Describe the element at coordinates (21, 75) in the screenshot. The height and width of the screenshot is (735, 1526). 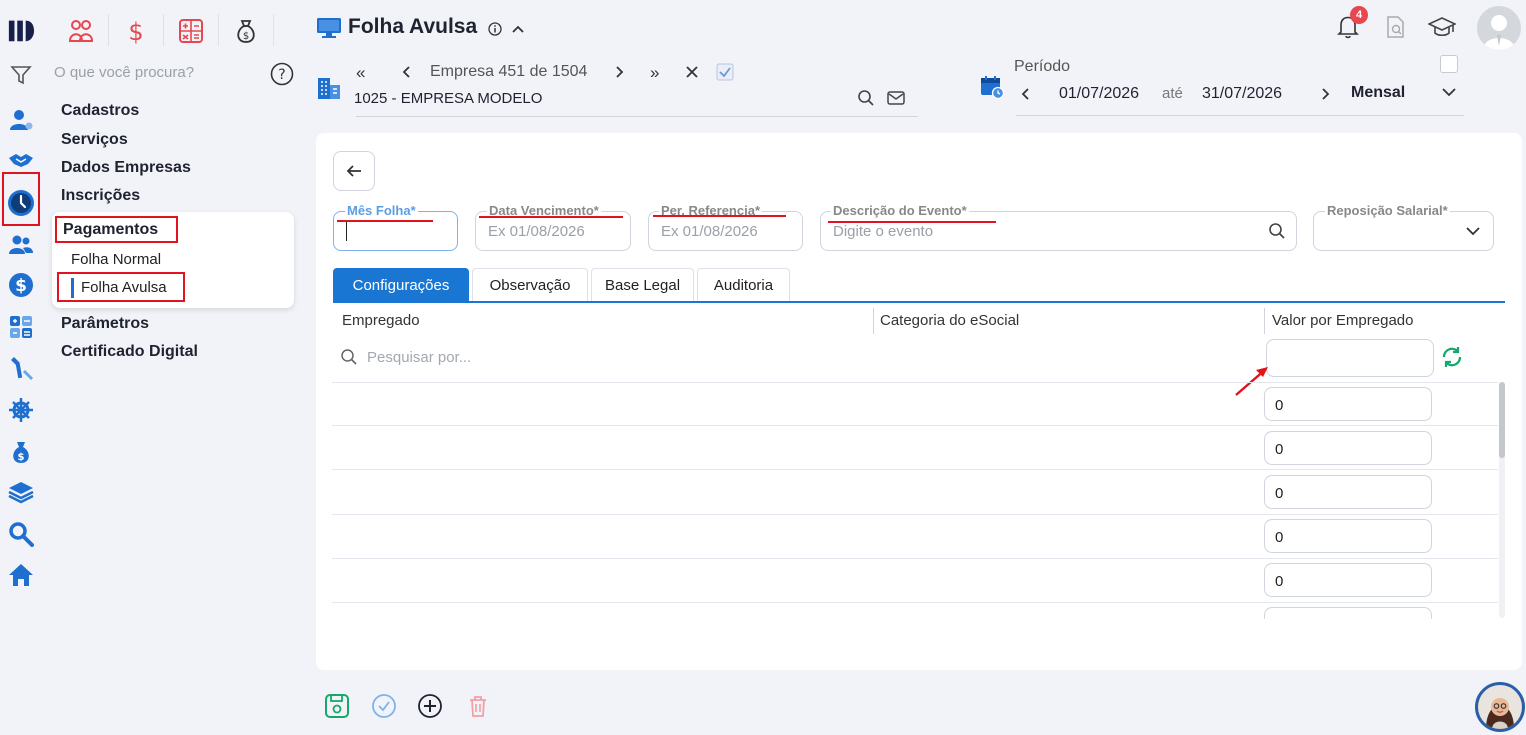
I see `filter-icon` at that location.